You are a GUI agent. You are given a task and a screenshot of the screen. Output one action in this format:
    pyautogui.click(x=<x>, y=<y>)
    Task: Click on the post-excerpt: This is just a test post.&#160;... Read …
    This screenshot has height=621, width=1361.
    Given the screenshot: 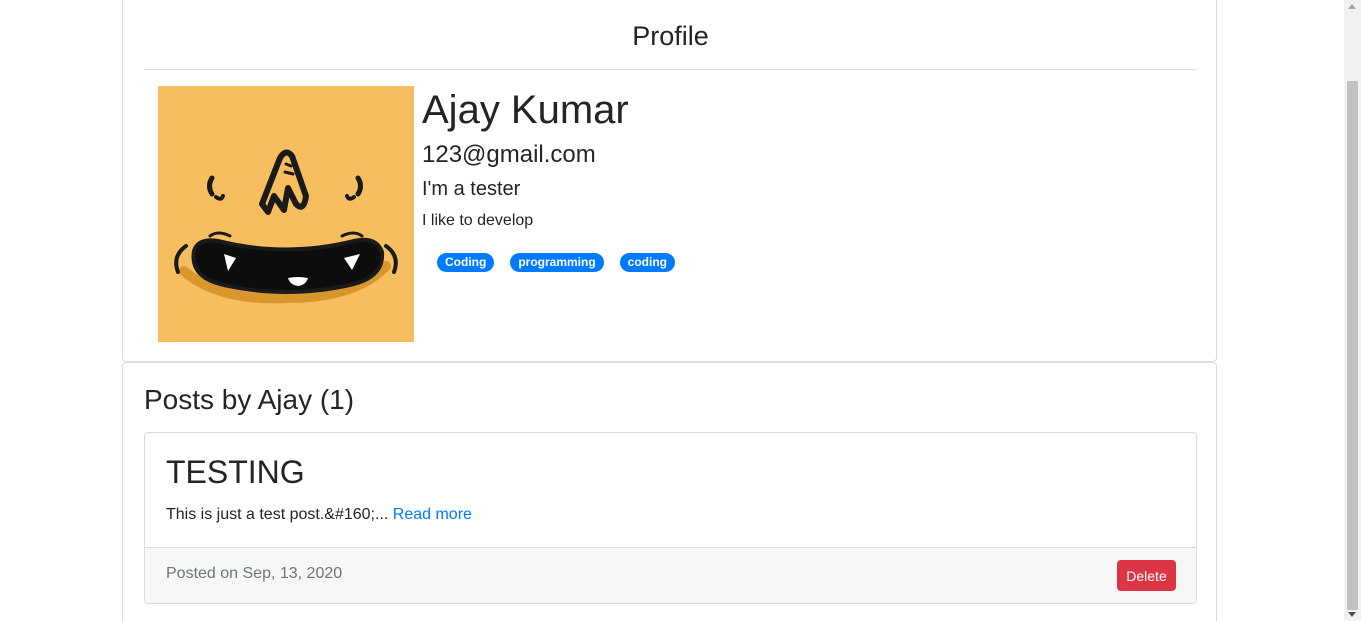 What is the action you would take?
    pyautogui.click(x=319, y=515)
    